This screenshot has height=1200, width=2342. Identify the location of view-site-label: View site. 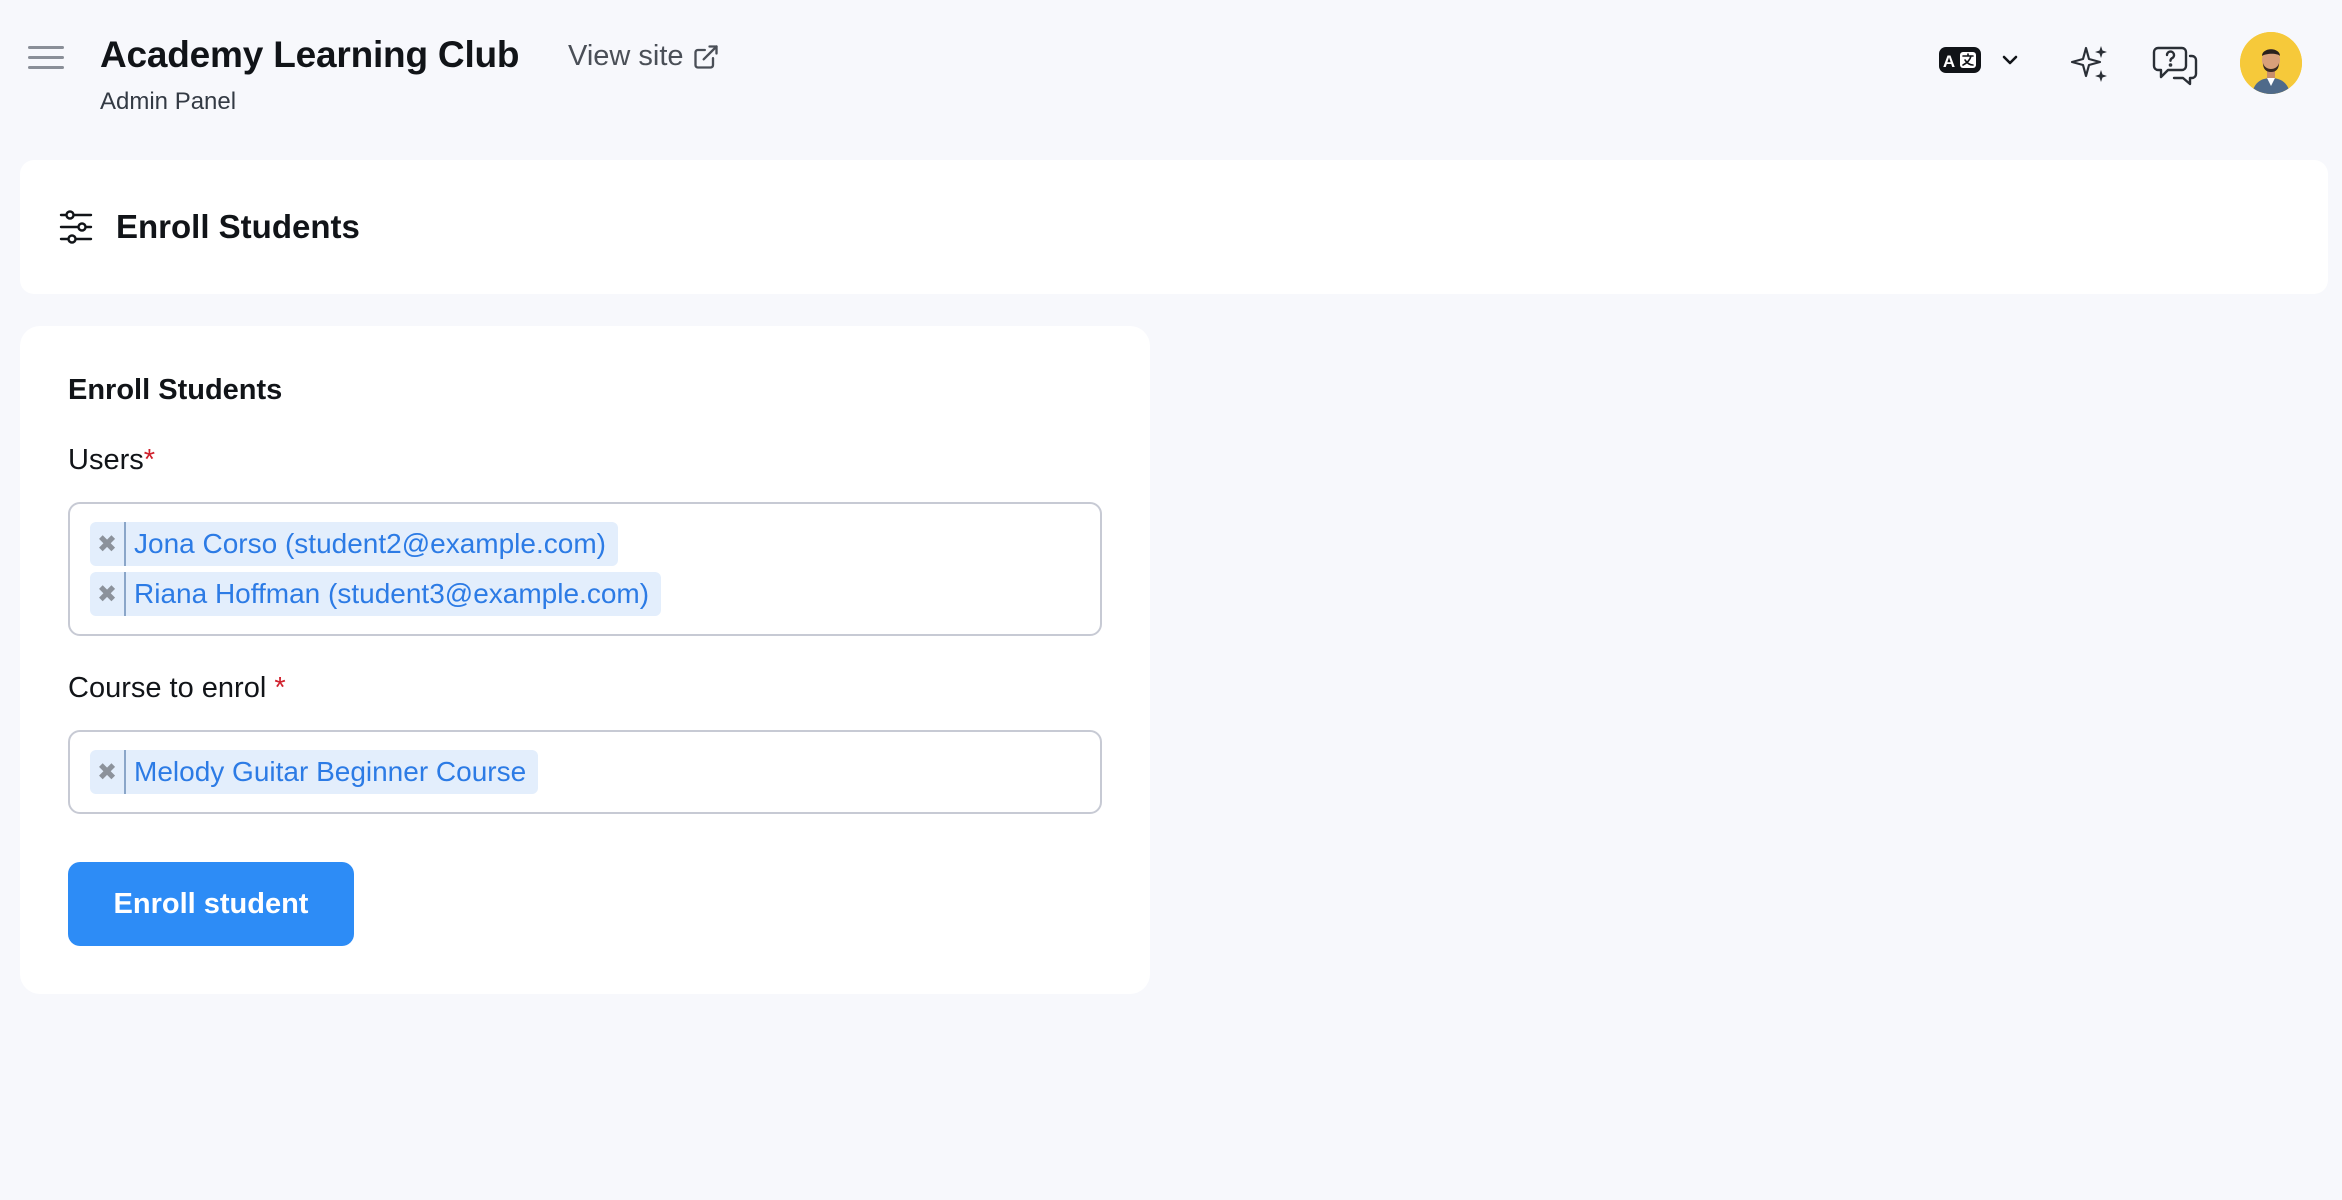
(626, 56).